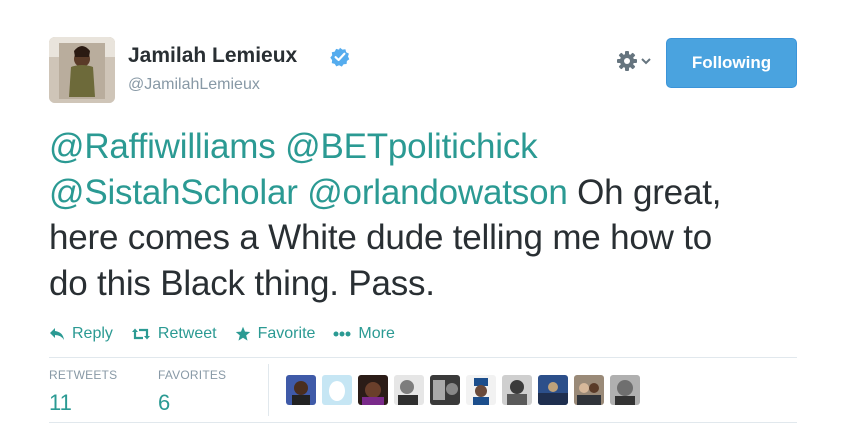 The width and height of the screenshot is (846, 435). What do you see at coordinates (60, 402) in the screenshot?
I see `retweets-count: 11` at bounding box center [60, 402].